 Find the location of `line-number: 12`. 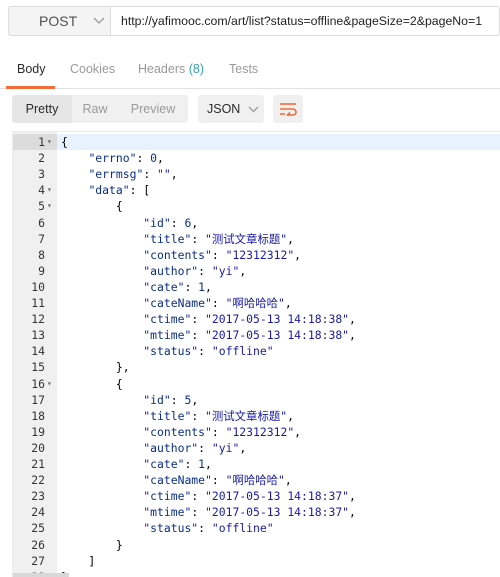

line-number: 12 is located at coordinates (38, 319).